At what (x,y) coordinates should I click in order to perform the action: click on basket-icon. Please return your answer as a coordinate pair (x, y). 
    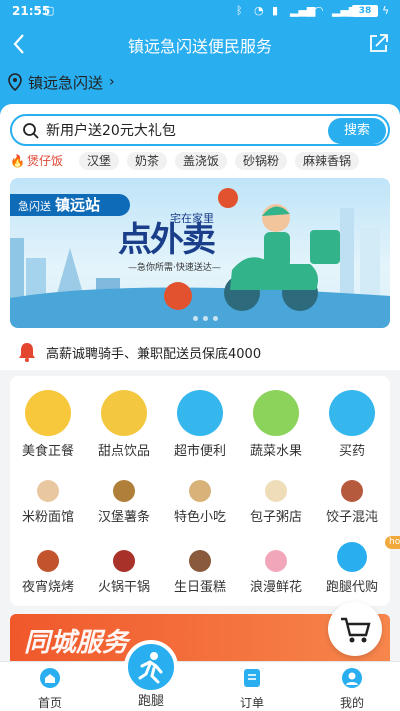
    Looking at the image, I should click on (200, 413).